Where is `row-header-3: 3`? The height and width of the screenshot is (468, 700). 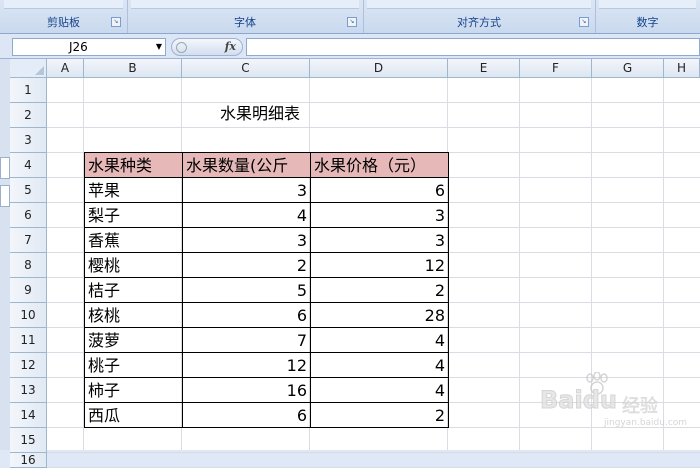
row-header-3: 3 is located at coordinates (28, 140).